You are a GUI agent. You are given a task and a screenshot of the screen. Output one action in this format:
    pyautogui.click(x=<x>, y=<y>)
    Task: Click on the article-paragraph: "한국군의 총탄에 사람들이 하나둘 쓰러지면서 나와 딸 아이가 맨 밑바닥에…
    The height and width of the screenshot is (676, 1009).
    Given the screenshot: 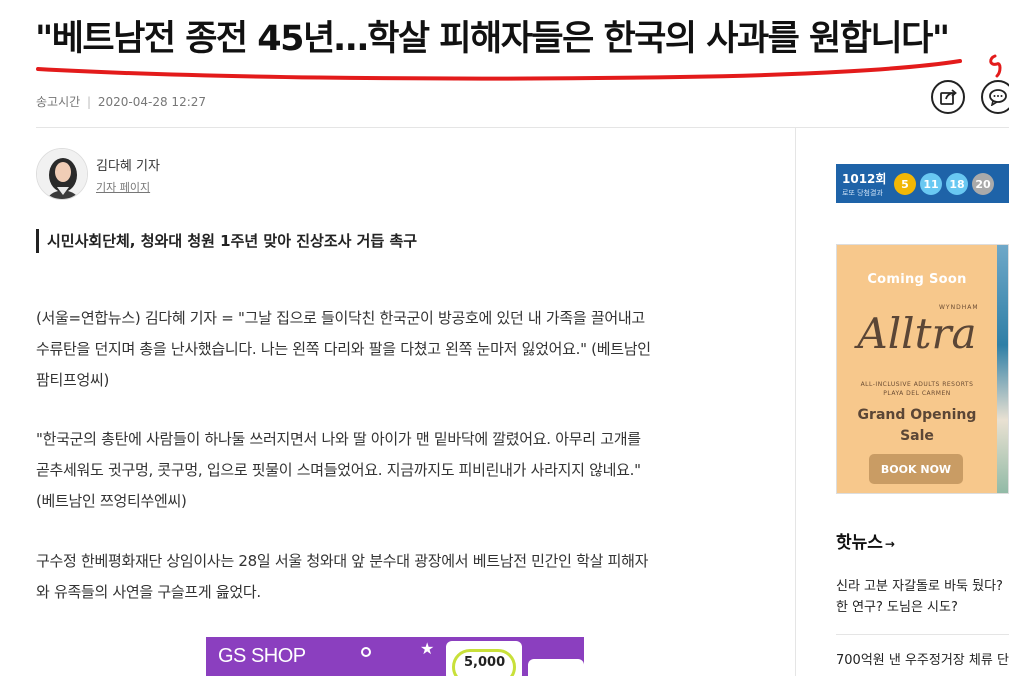 What is the action you would take?
    pyautogui.click(x=396, y=470)
    